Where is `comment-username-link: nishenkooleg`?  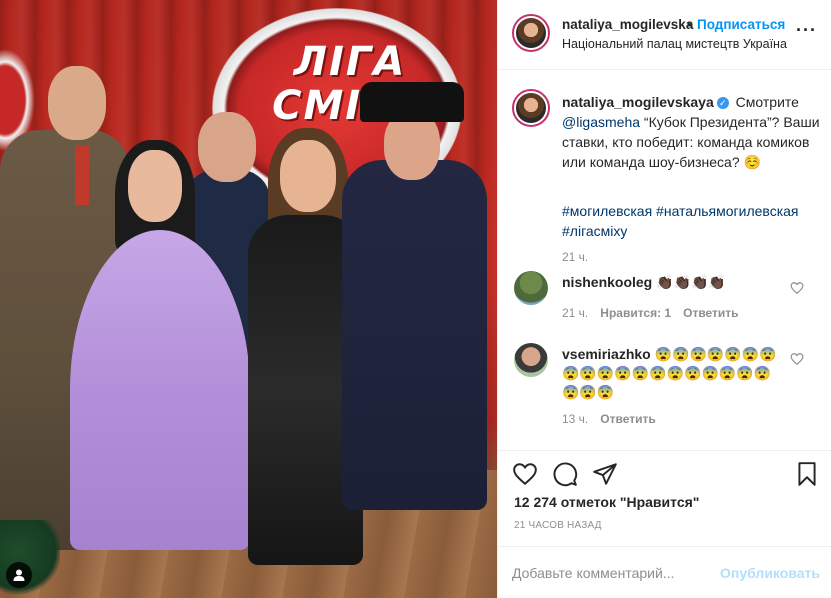
comment-username-link: nishenkooleg is located at coordinates (607, 282).